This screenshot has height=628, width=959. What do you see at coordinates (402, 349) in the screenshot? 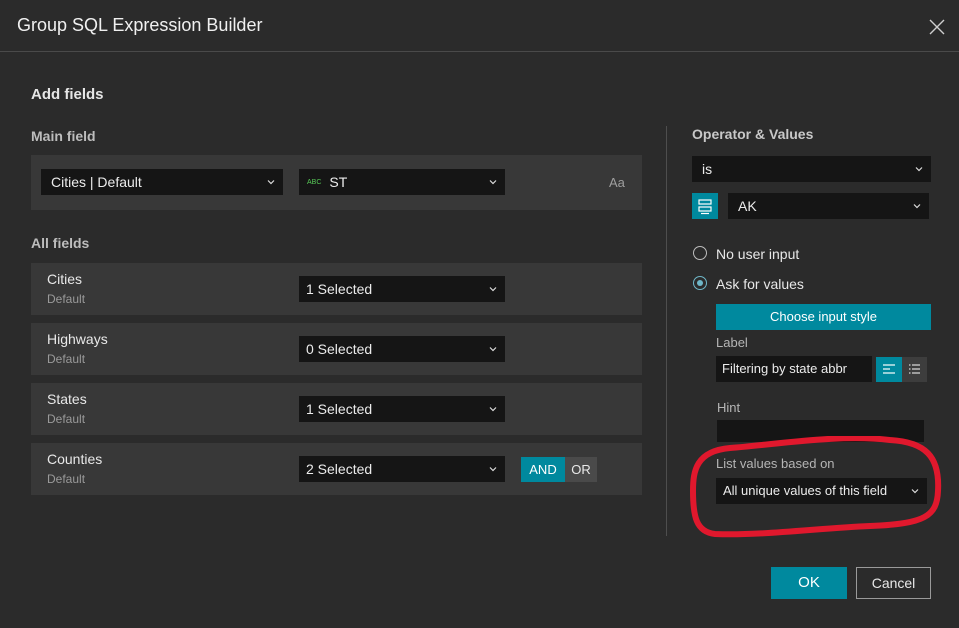
I see `row-field-select: 0 Selected` at bounding box center [402, 349].